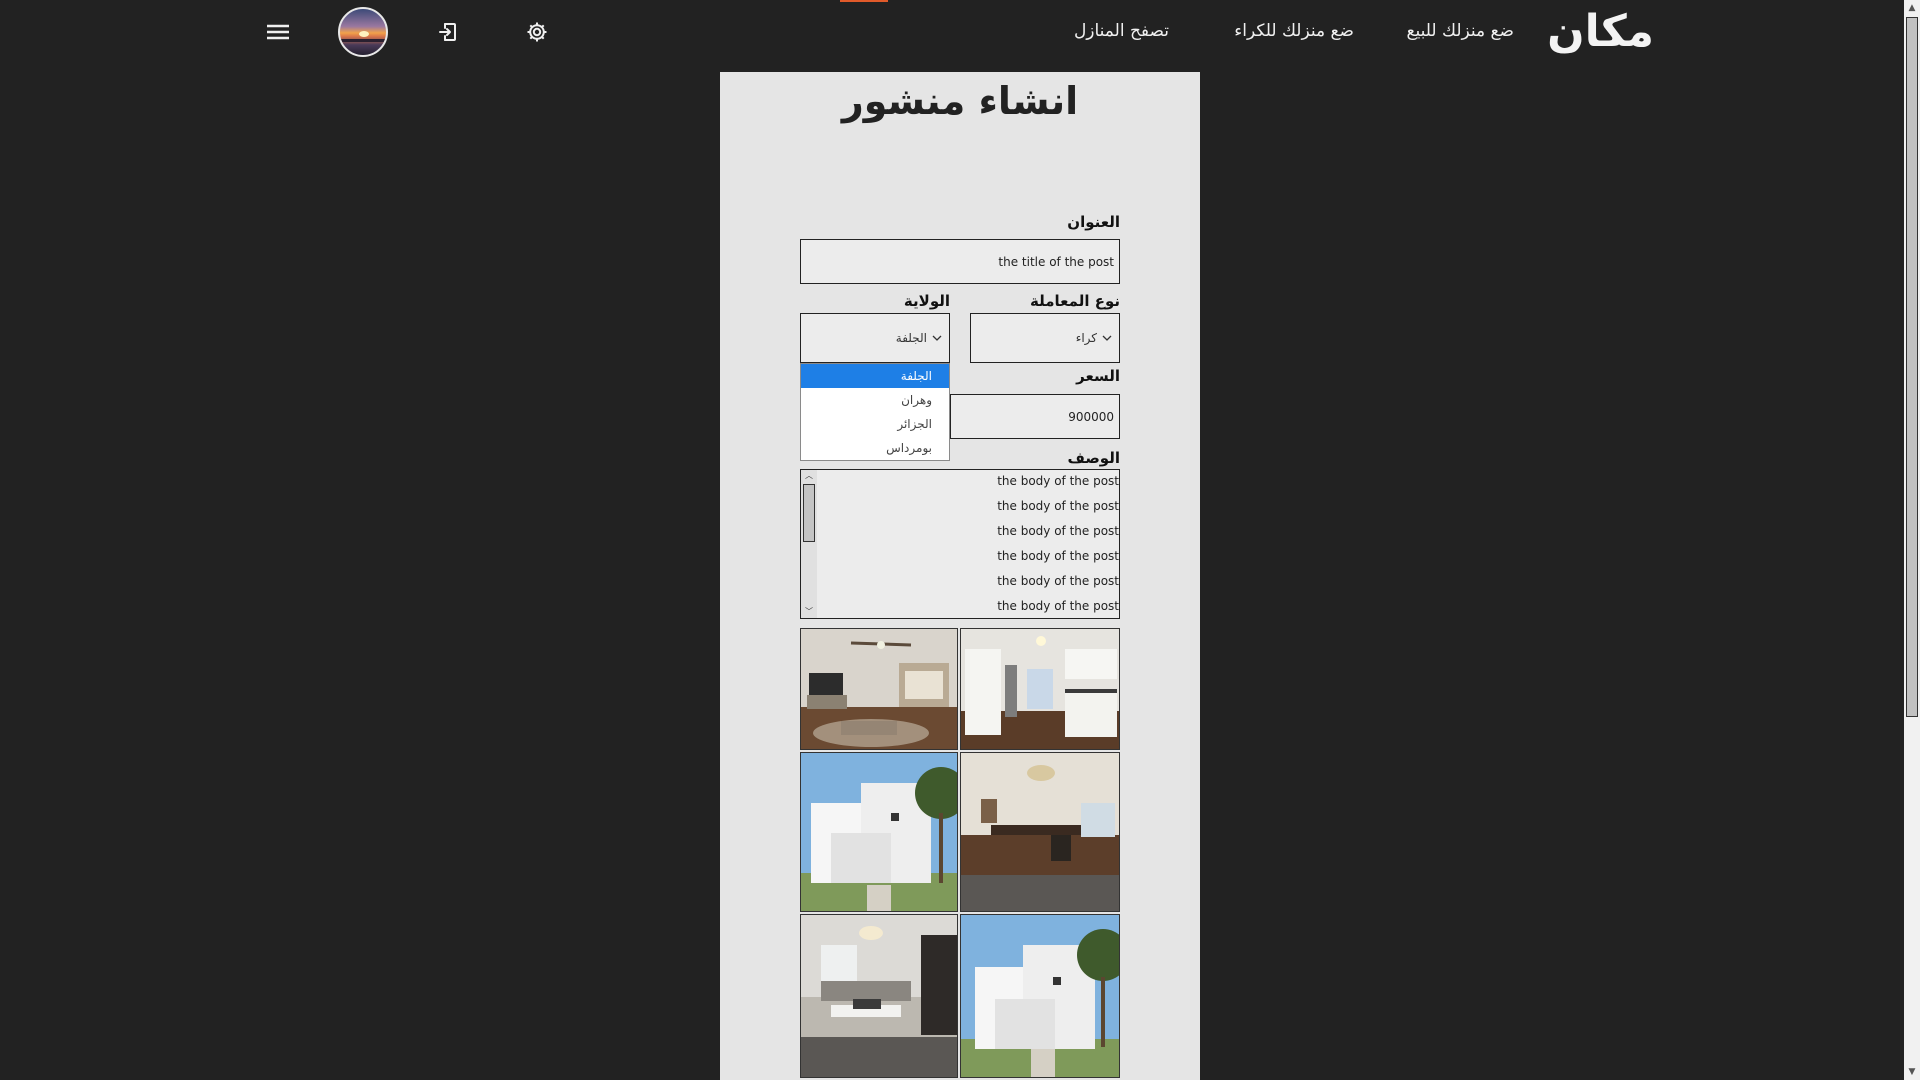 This screenshot has height=1080, width=1920. I want to click on textarea-scroll-thumb, so click(809, 513).